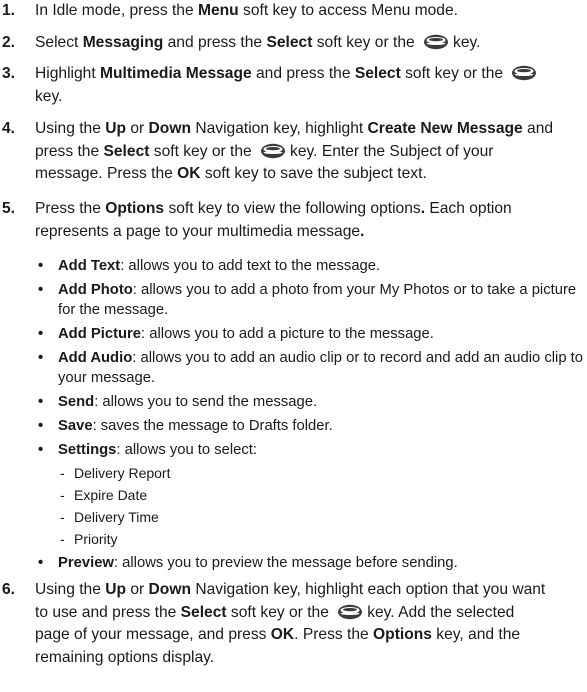  What do you see at coordinates (69, 151) in the screenshot?
I see `step-text: press the` at bounding box center [69, 151].